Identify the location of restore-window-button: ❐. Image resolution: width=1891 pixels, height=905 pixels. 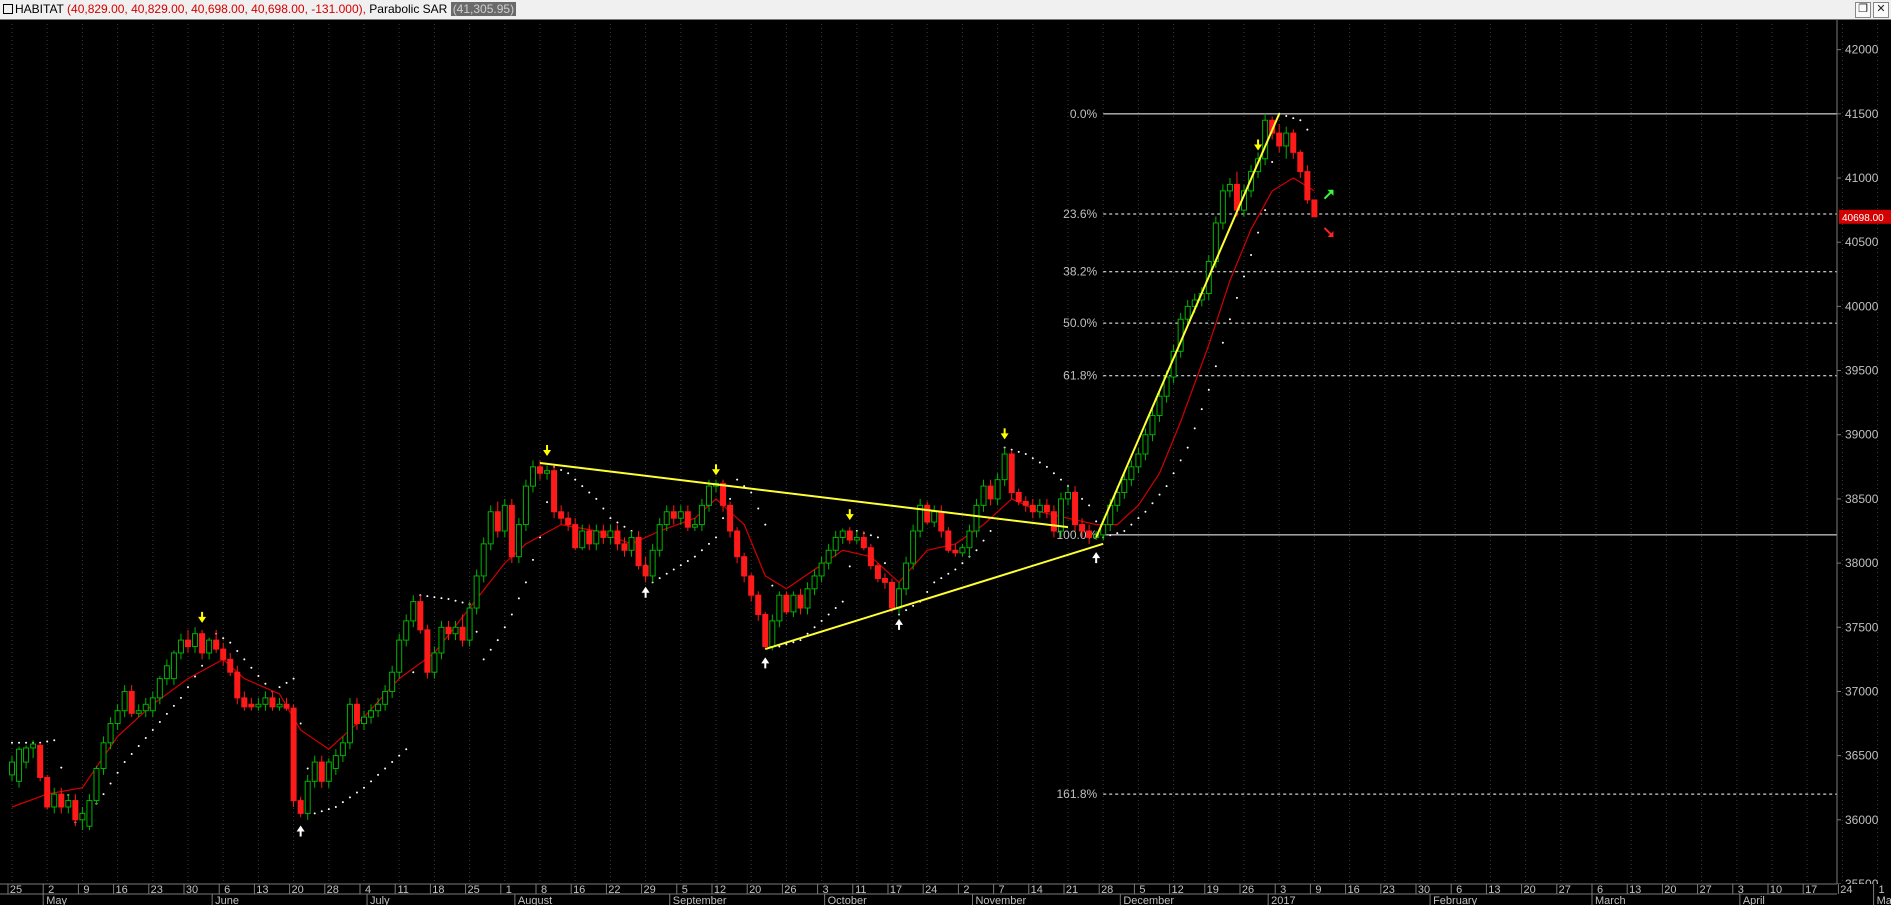
(1863, 10).